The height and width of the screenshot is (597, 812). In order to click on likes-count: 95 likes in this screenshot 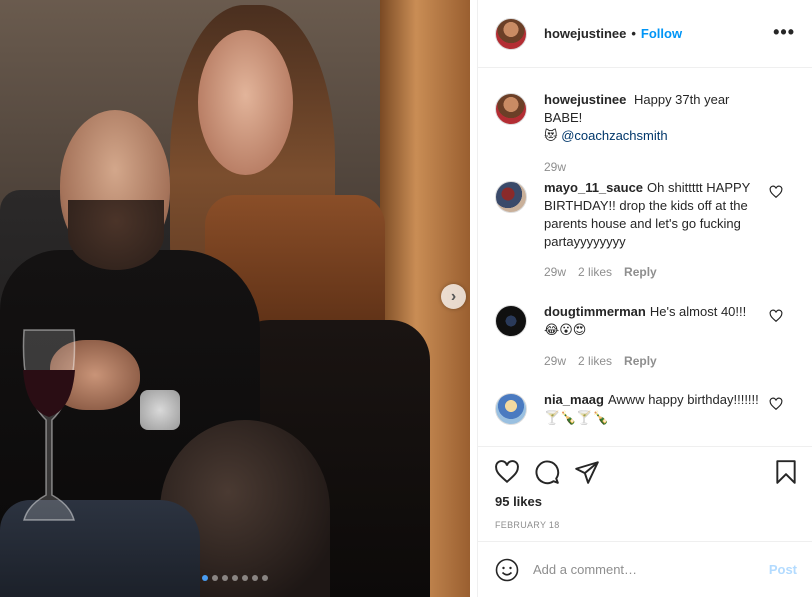, I will do `click(518, 501)`.